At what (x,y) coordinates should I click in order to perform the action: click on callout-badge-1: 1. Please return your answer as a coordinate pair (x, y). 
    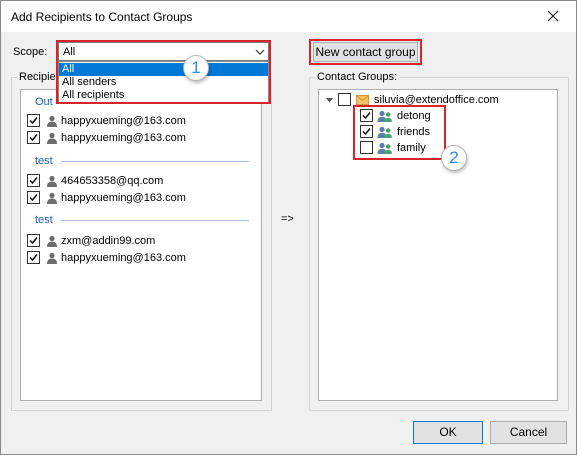
    Looking at the image, I should click on (196, 68).